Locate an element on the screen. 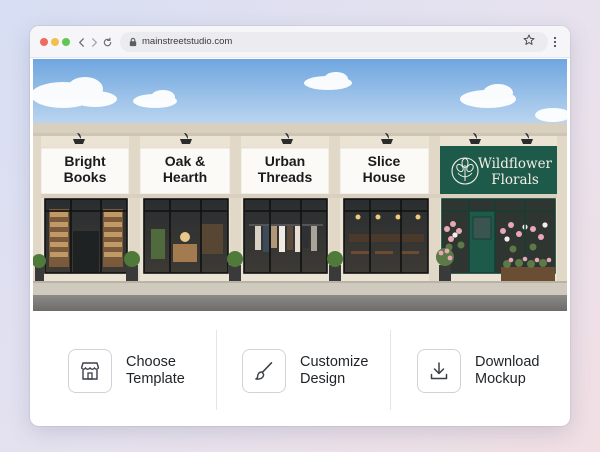 Image resolution: width=600 pixels, height=452 pixels. sign-bright-books-line1: Bright is located at coordinates (85, 161).